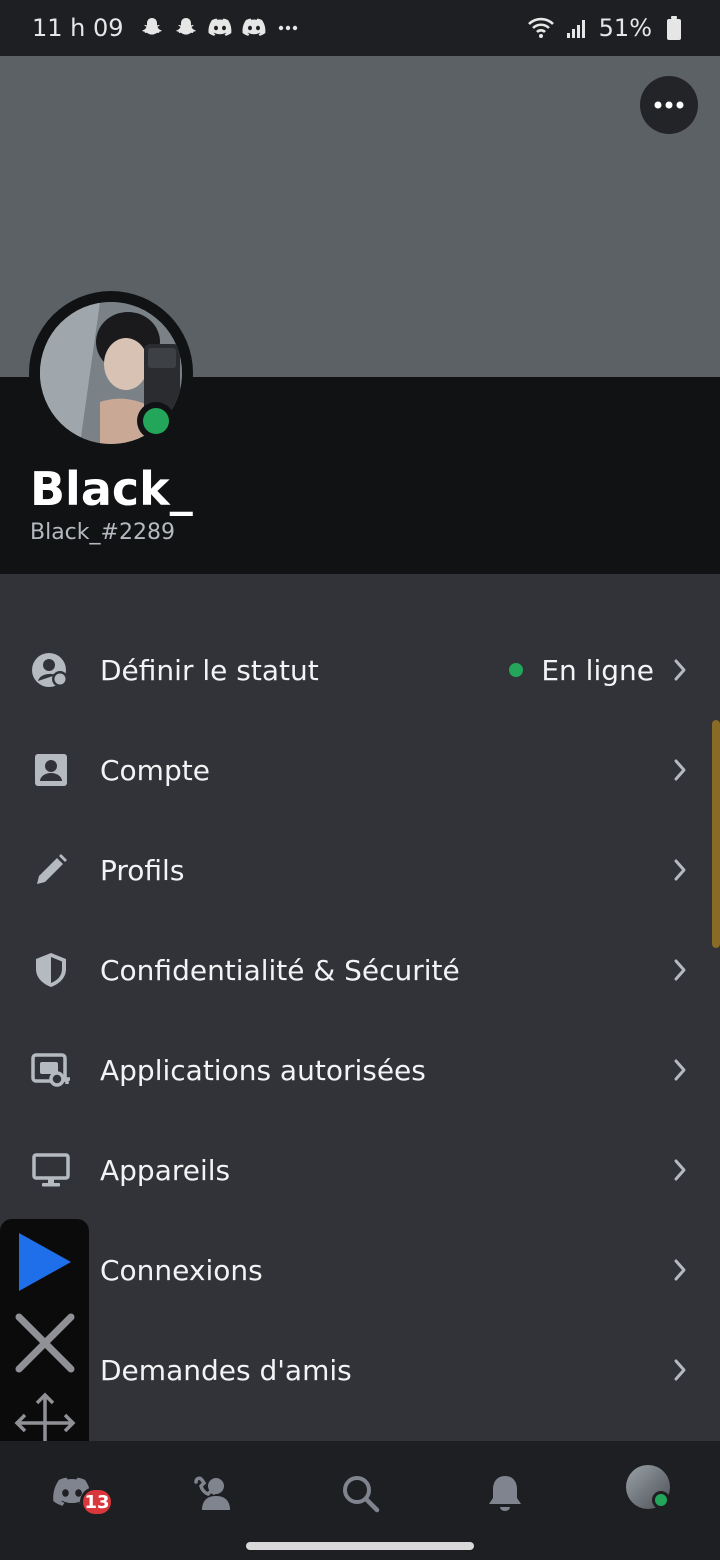  What do you see at coordinates (142, 870) in the screenshot?
I see `menu-label: Profils` at bounding box center [142, 870].